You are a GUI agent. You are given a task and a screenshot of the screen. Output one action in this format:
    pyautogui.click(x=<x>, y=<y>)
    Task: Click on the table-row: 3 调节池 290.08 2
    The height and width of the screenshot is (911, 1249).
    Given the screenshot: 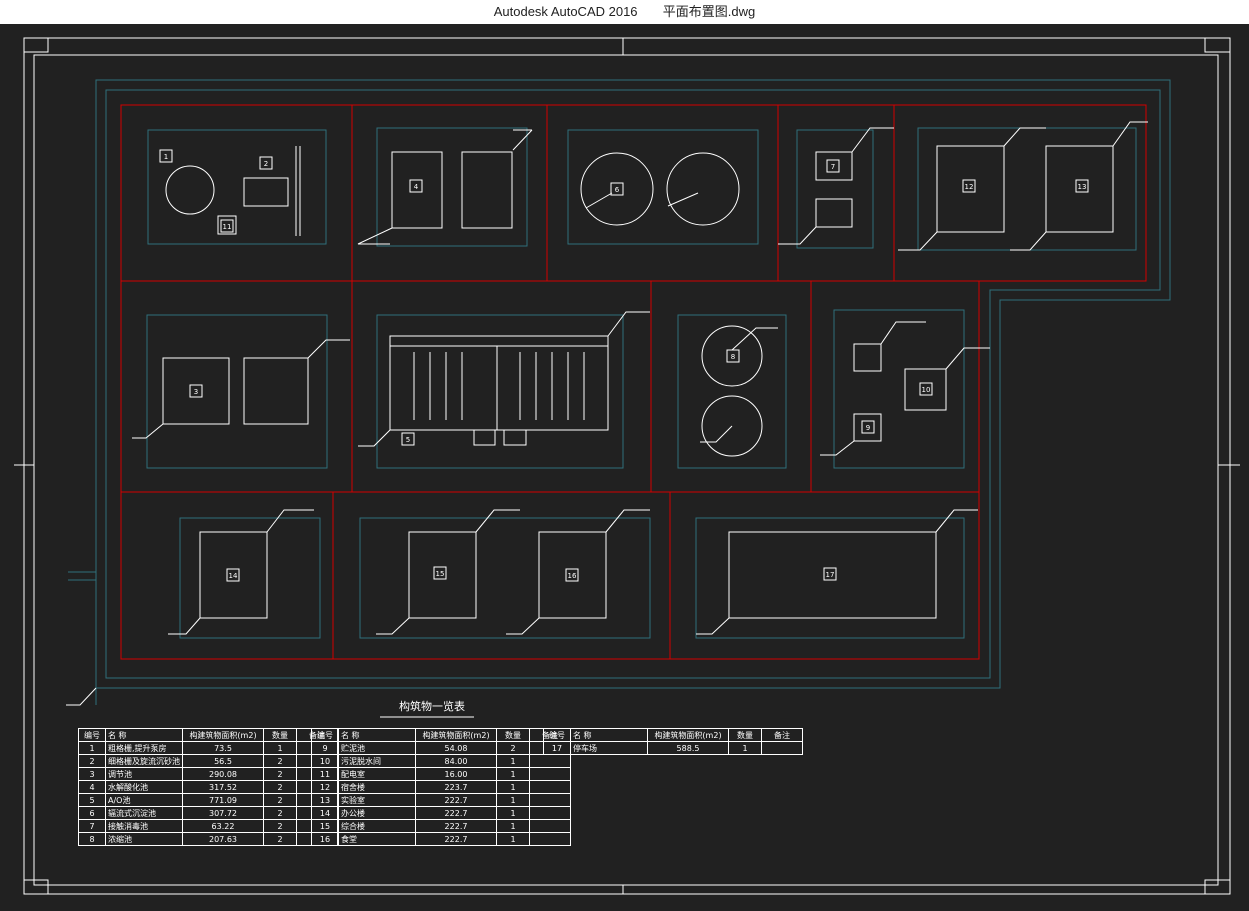 What is the action you would take?
    pyautogui.click(x=208, y=774)
    